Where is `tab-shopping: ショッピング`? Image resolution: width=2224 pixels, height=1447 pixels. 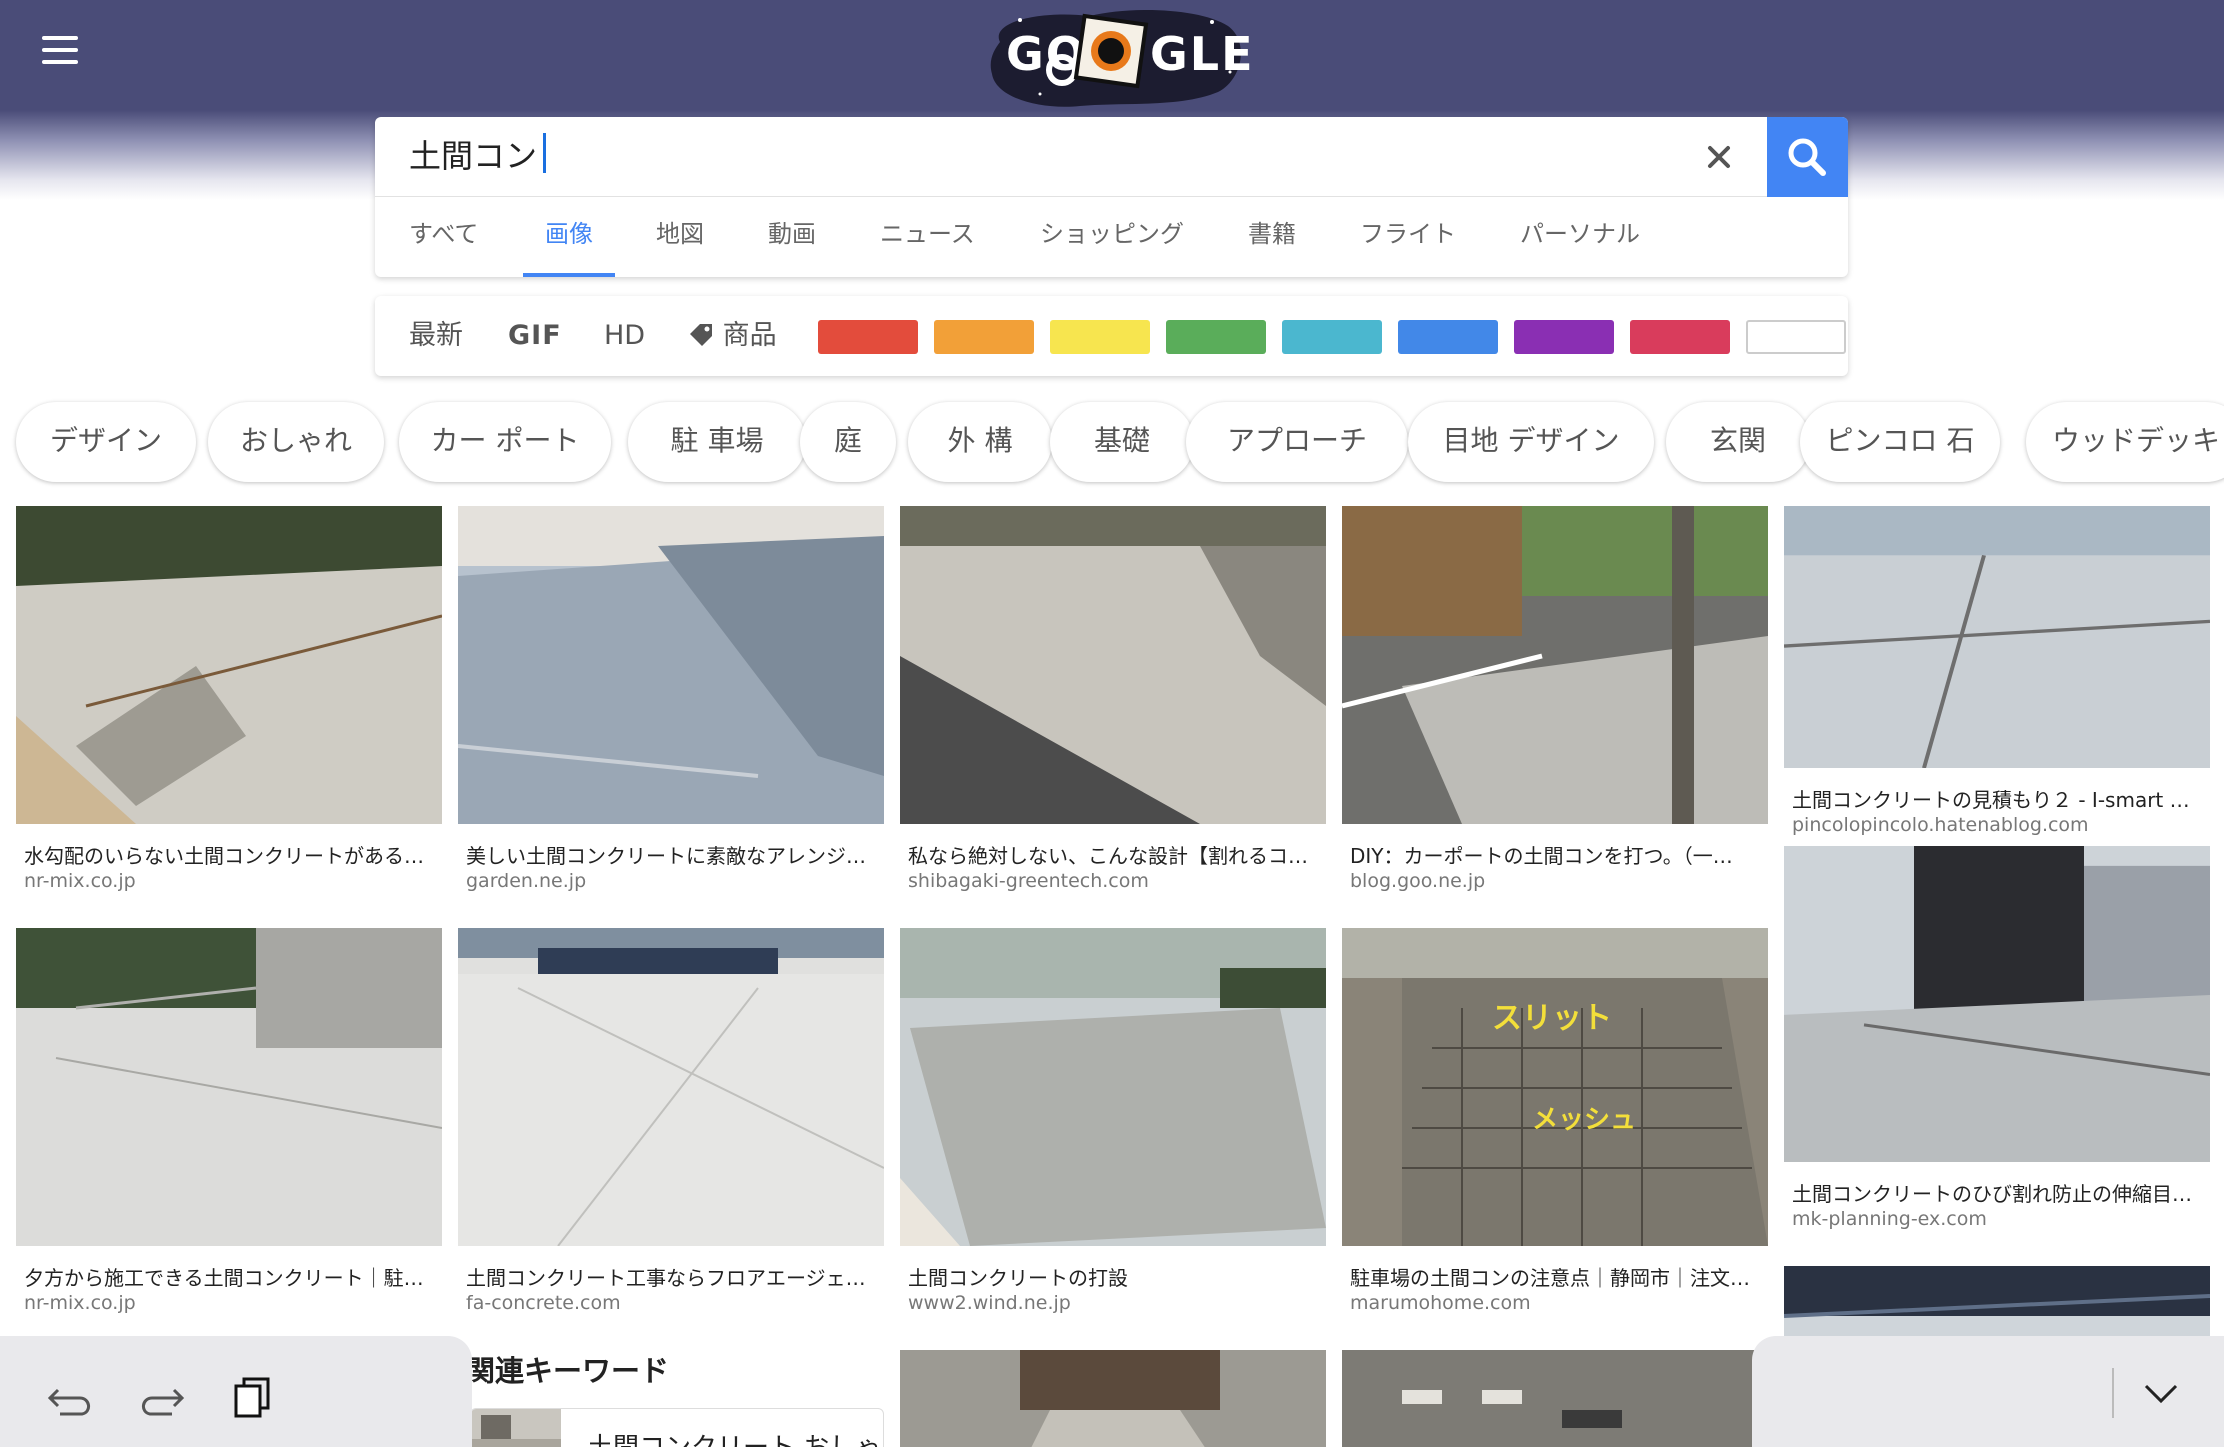
tab-shopping: ショッピング is located at coordinates (1112, 237).